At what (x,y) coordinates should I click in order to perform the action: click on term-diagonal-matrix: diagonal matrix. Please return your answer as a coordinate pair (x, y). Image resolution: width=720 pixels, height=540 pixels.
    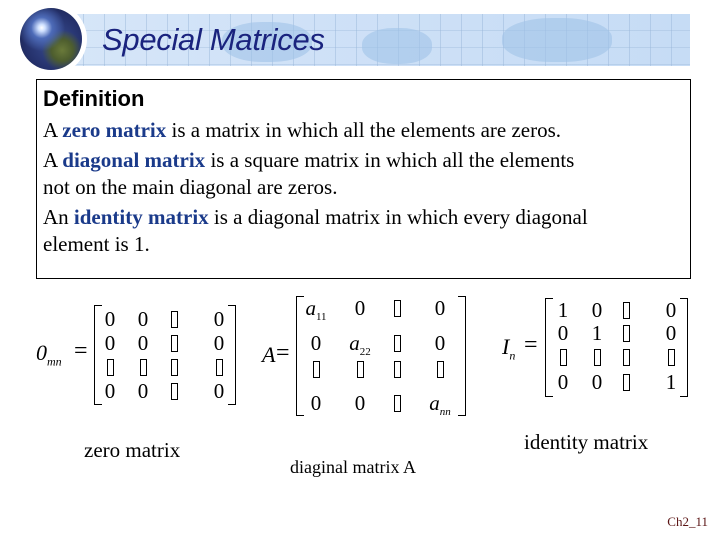
    Looking at the image, I should click on (134, 160).